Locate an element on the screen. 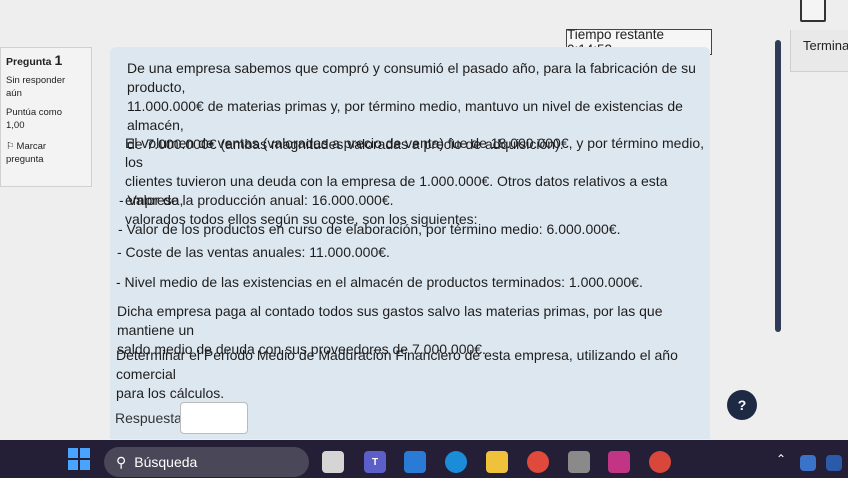 The image size is (848, 478). edge-icon is located at coordinates (456, 462).